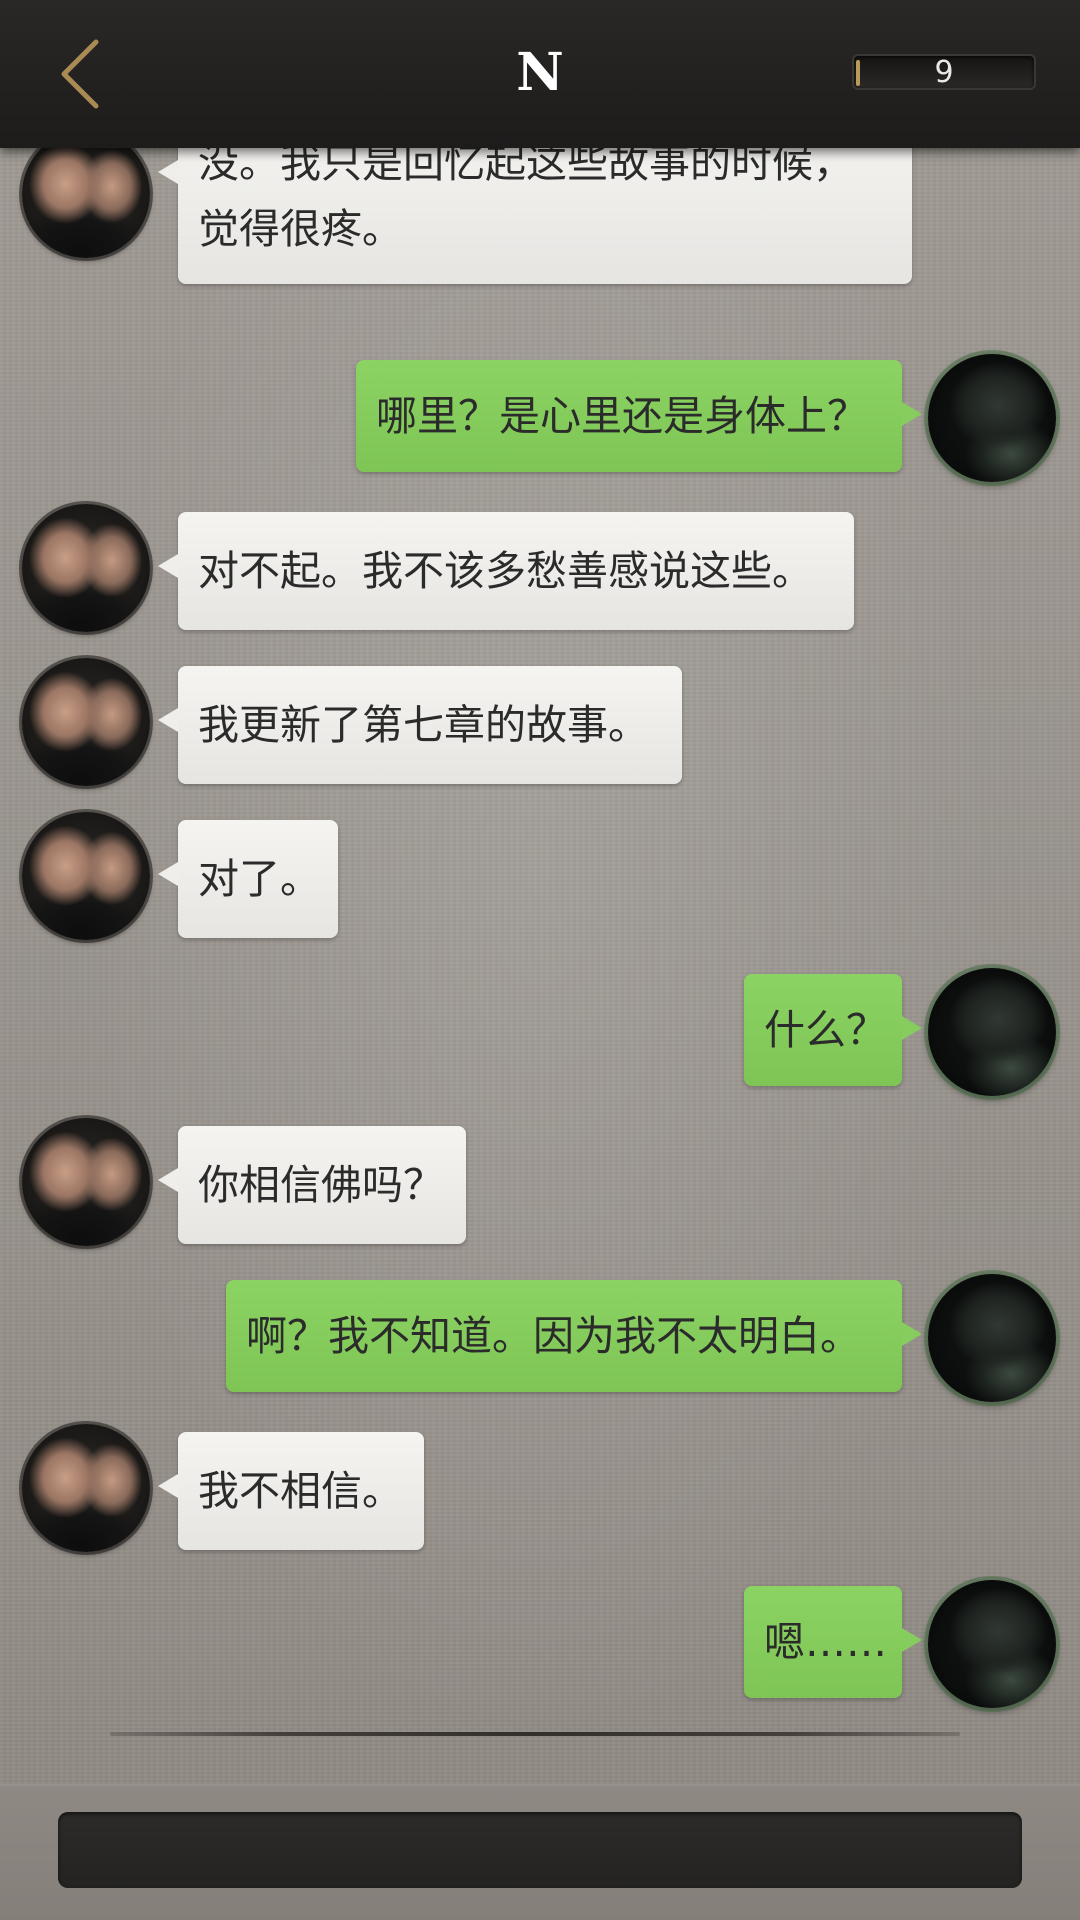 The image size is (1080, 1920). I want to click on message-bubble-received: 没。我只是回忆起这些故事的时候，觉得很疼。, so click(535, 216).